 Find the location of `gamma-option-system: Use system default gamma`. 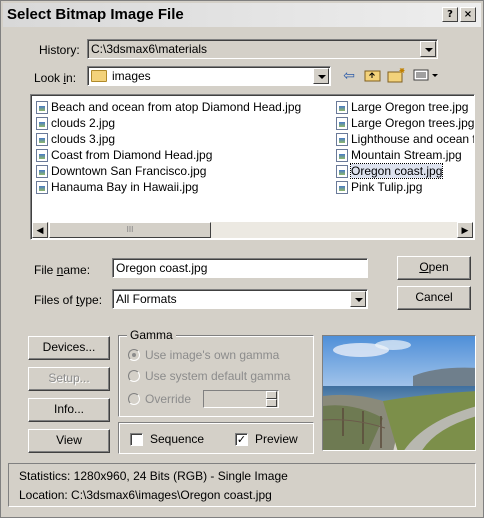

gamma-option-system: Use system default gamma is located at coordinates (209, 376).